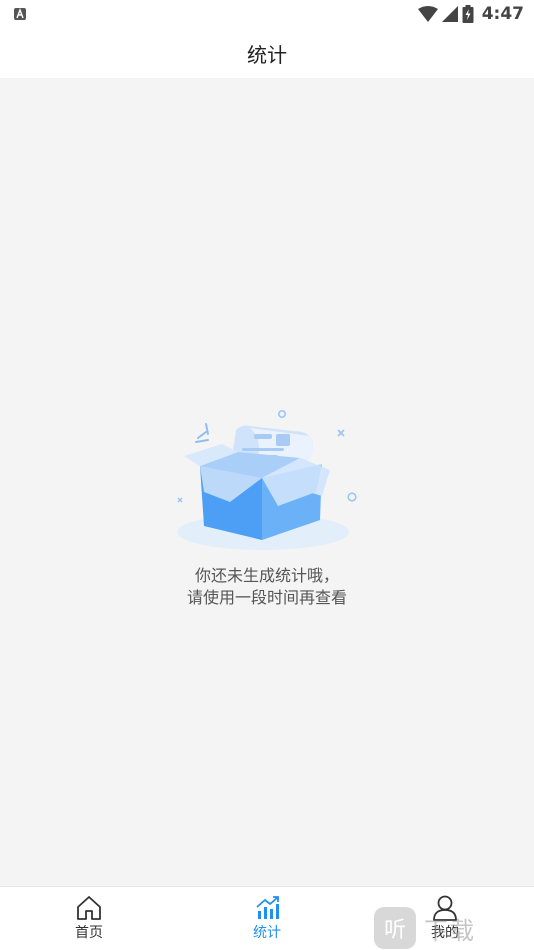 The image size is (534, 950). Describe the element at coordinates (450, 930) in the screenshot. I see `watermark-text: 下载` at that location.